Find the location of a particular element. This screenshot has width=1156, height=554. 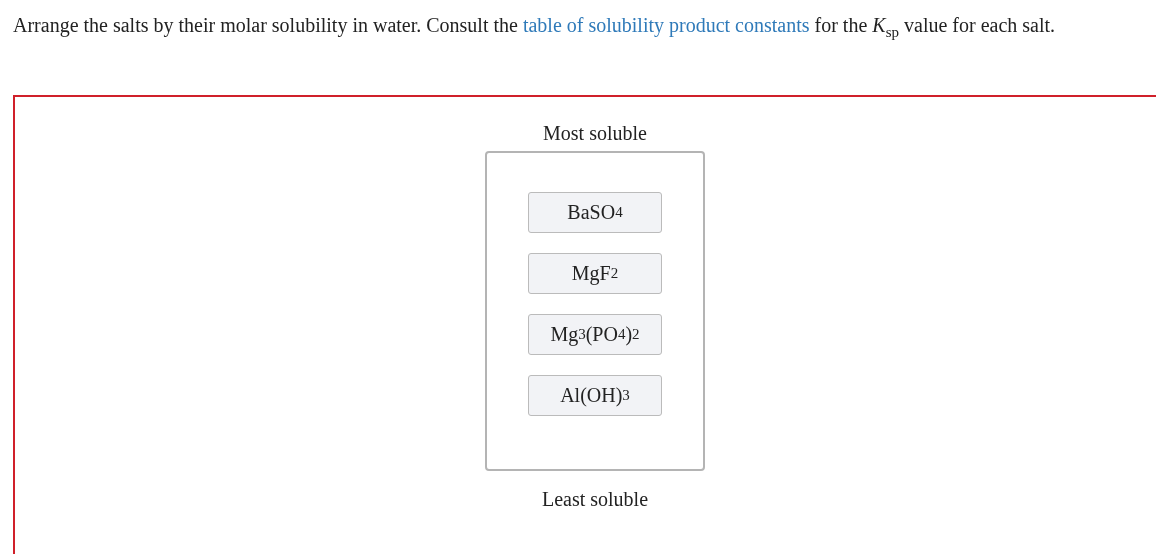

top-label: Most soluble is located at coordinates (595, 133).